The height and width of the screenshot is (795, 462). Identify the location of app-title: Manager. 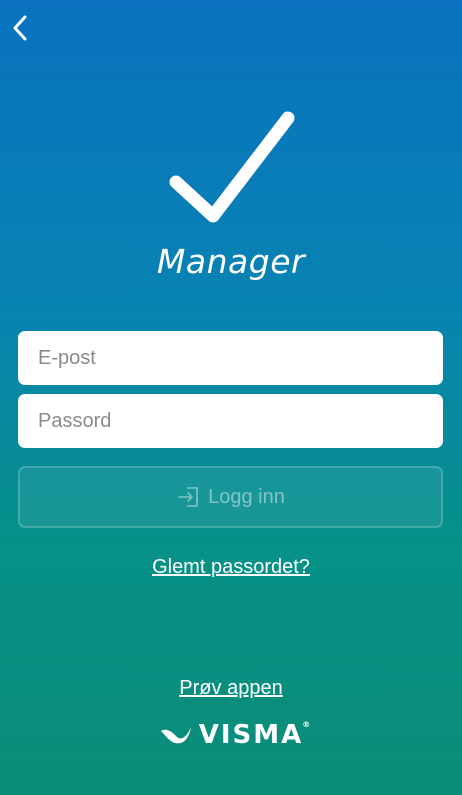
(231, 261).